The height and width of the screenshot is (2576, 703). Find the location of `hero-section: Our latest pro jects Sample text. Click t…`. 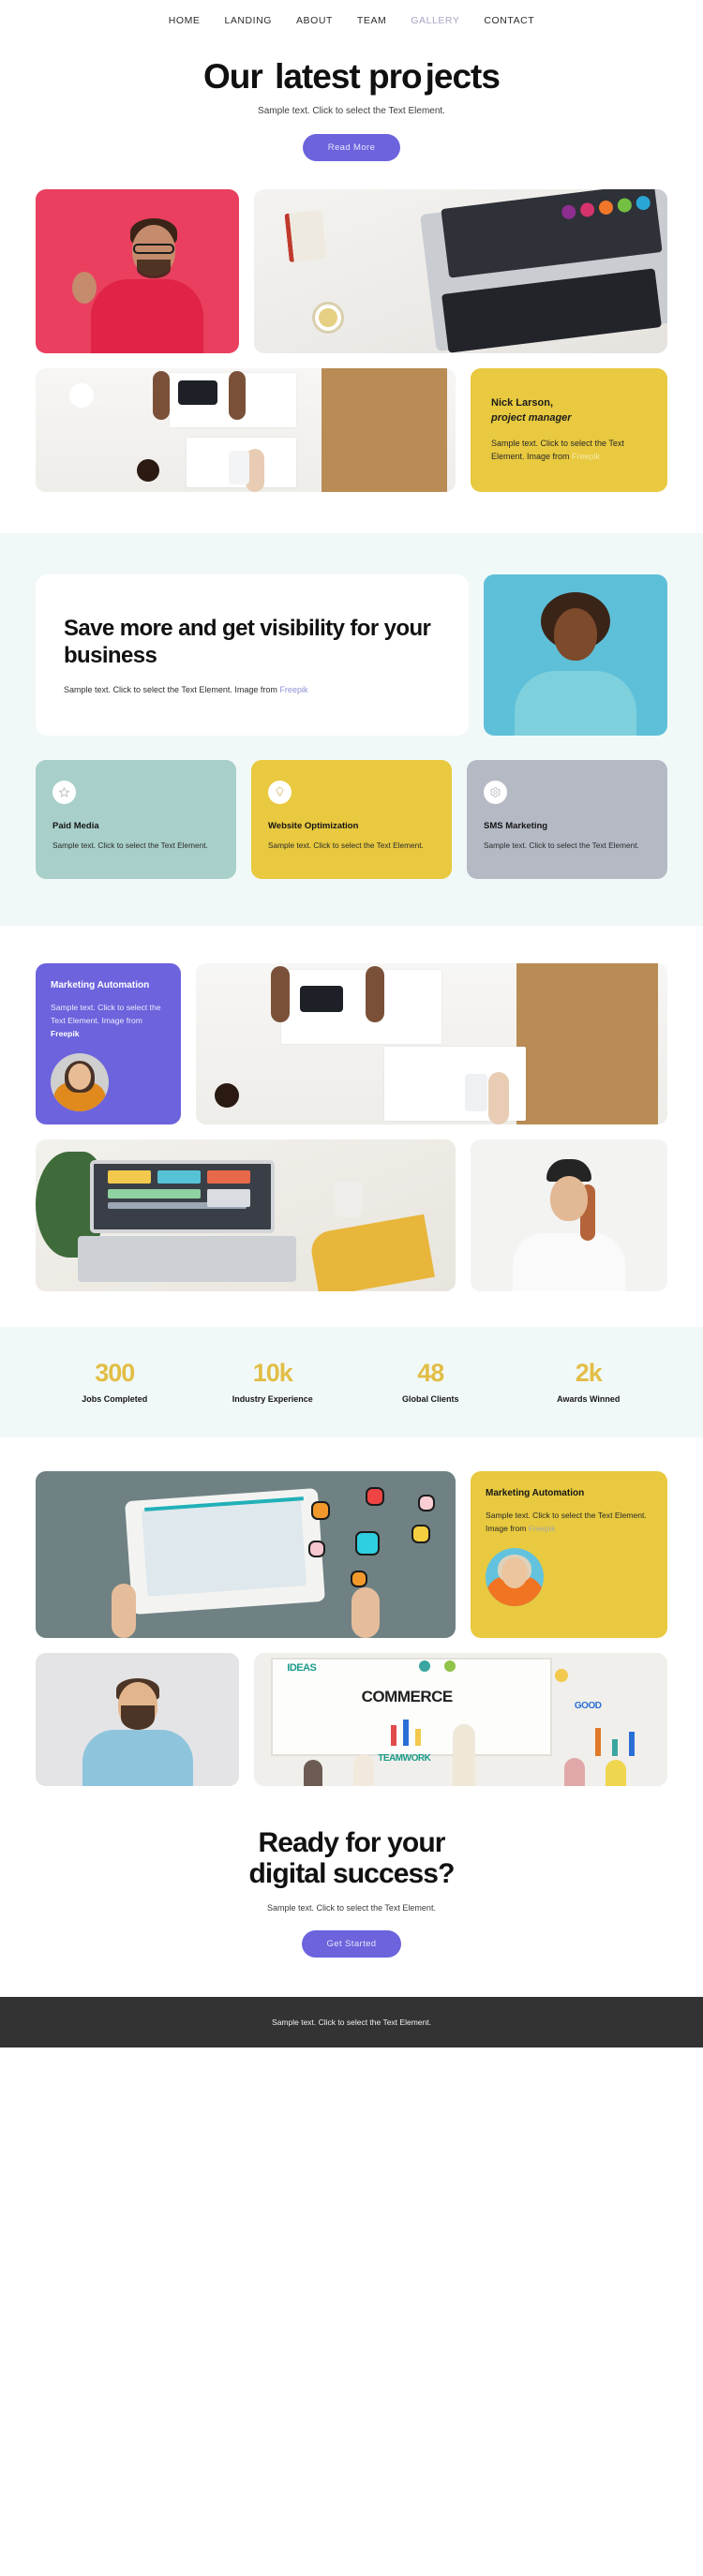

hero-section: Our latest pro jects Sample text. Click t… is located at coordinates (351, 115).